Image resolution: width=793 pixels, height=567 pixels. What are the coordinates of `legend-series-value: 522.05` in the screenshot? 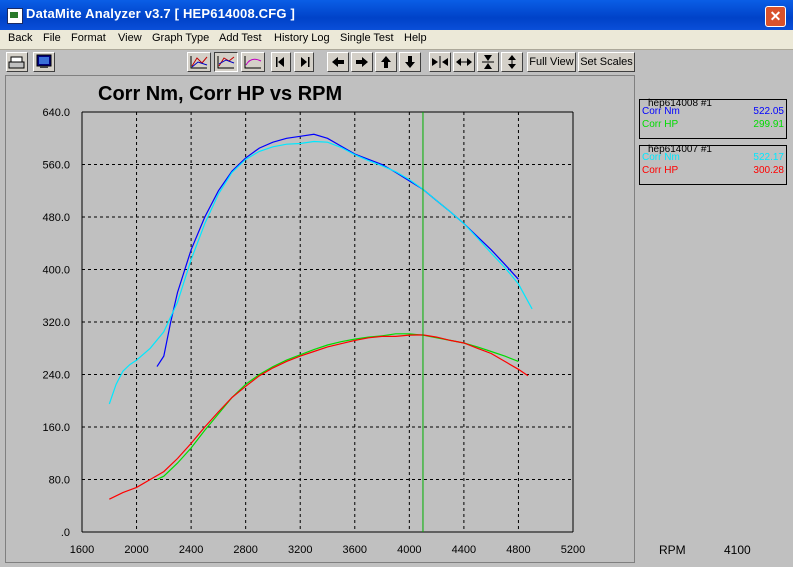 It's located at (768, 111).